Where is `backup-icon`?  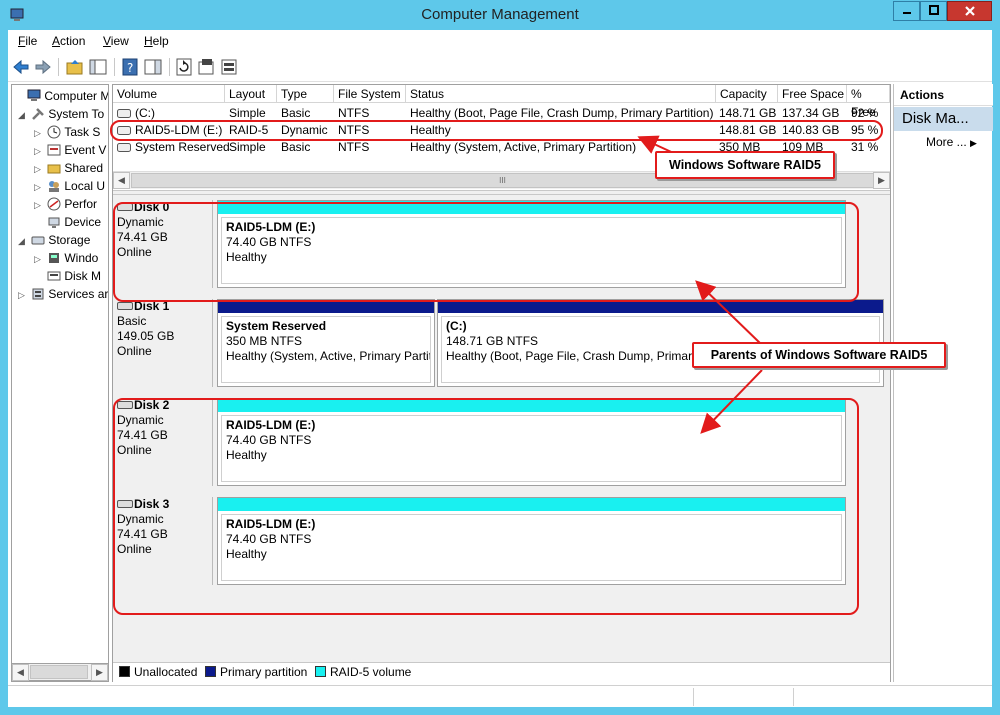 backup-icon is located at coordinates (54, 258).